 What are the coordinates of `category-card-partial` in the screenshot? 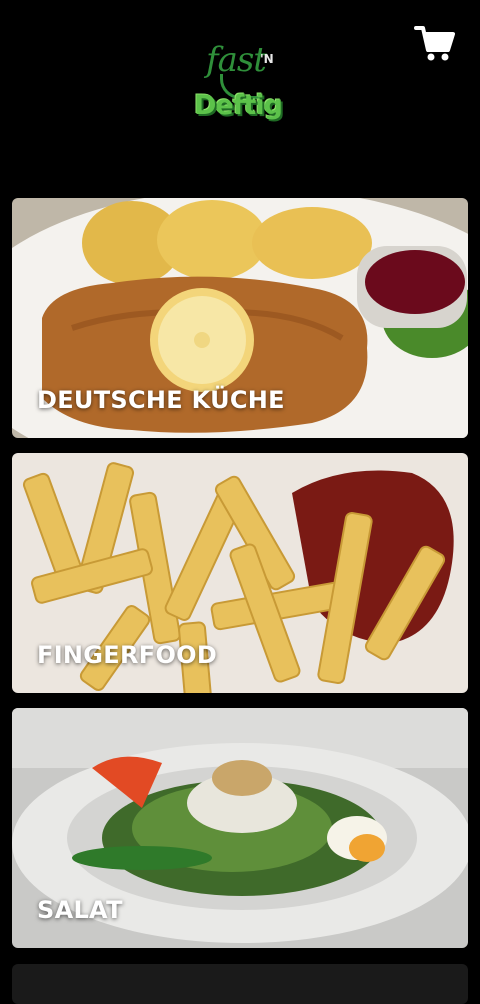 It's located at (240, 984).